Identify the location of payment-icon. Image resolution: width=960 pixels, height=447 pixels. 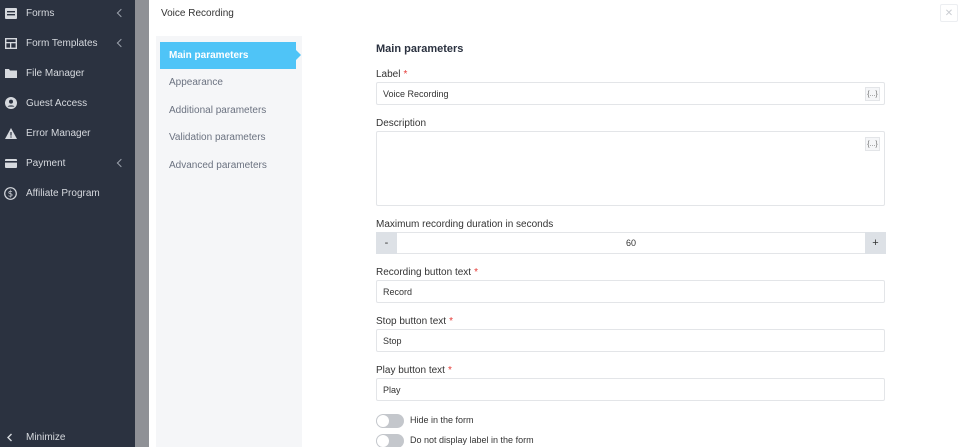
(10, 163).